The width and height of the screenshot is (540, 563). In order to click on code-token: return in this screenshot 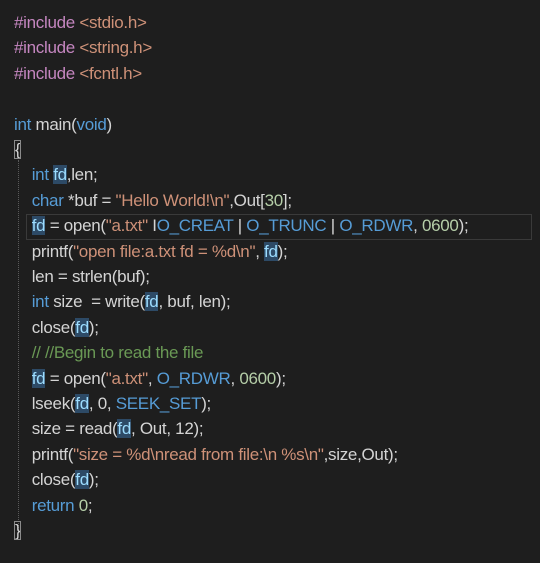, I will do `click(55, 505)`.